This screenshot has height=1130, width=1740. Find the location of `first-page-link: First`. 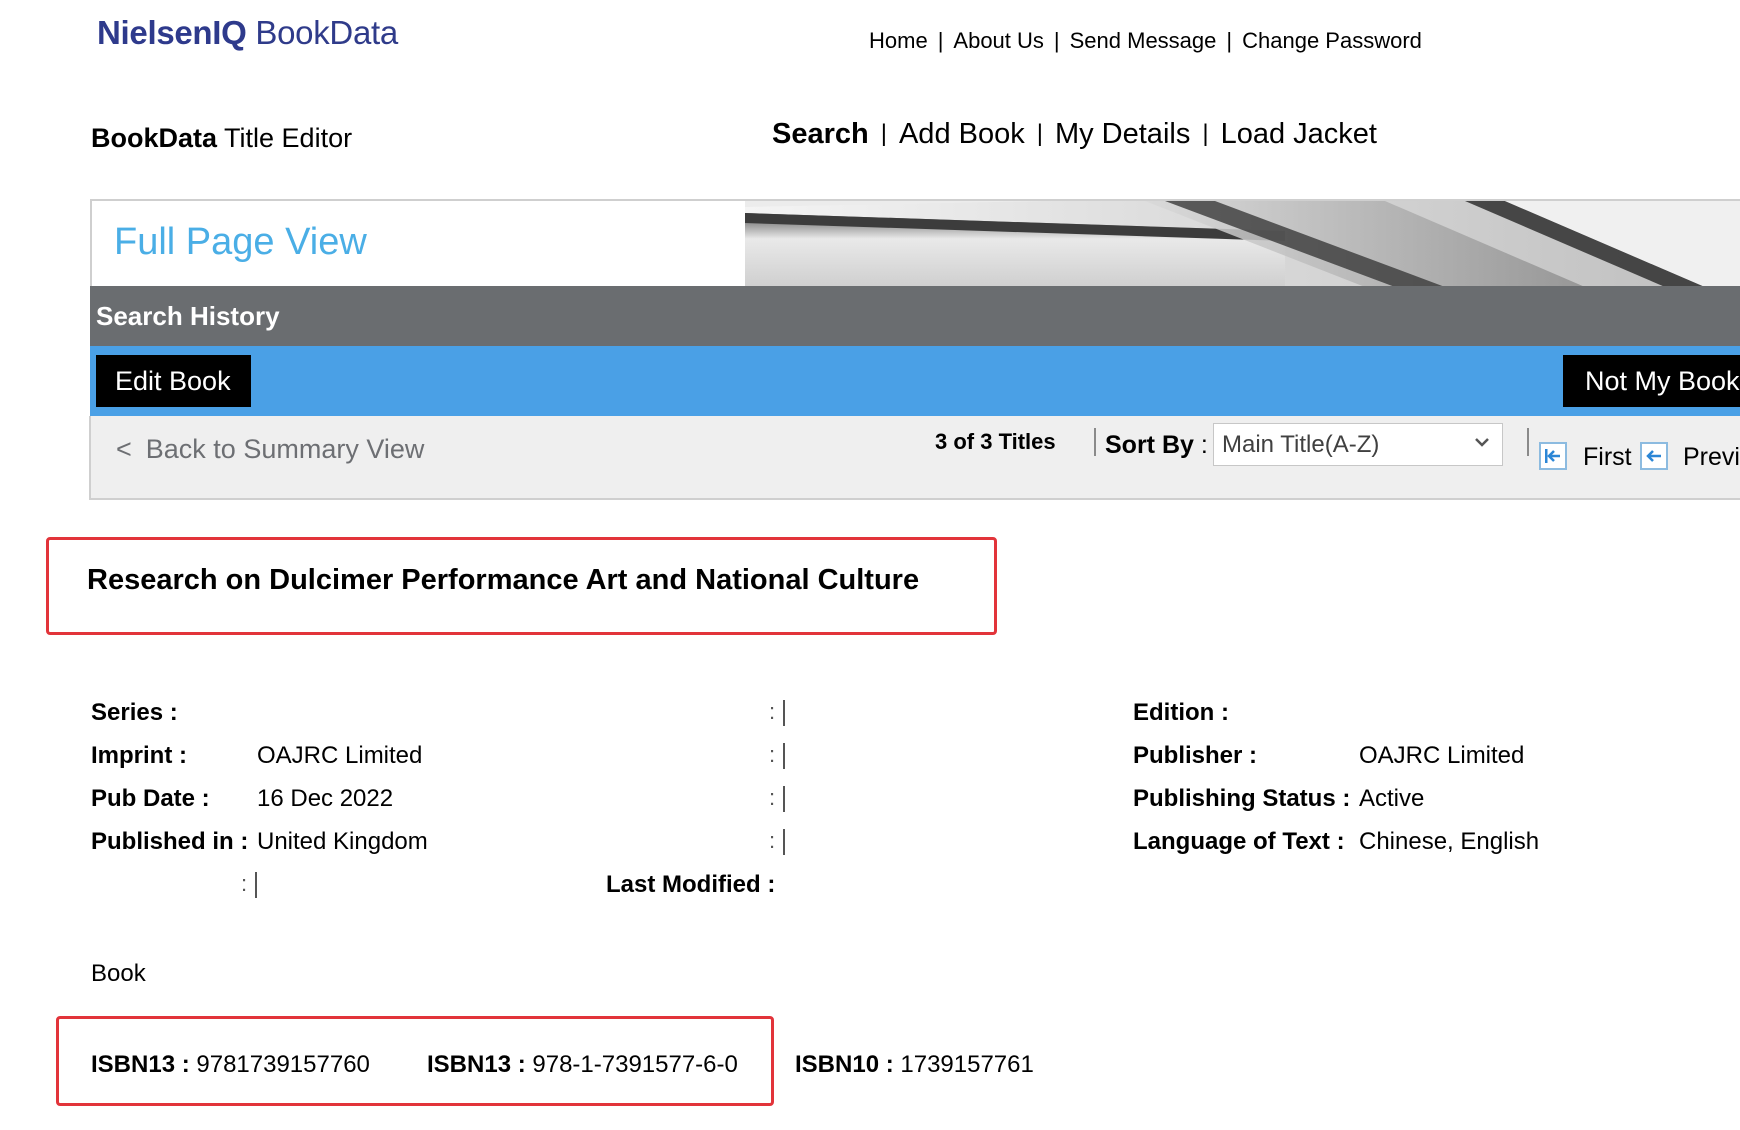

first-page-link: First is located at coordinates (1607, 457).